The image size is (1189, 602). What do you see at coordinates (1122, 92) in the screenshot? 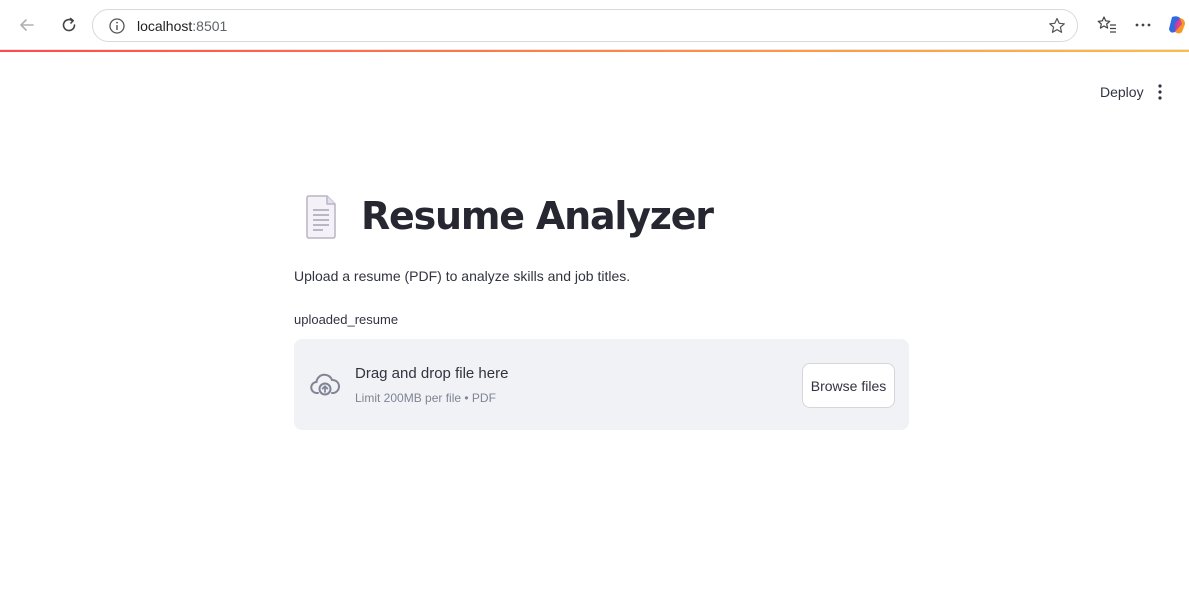
I see `deploy-button: Deploy` at bounding box center [1122, 92].